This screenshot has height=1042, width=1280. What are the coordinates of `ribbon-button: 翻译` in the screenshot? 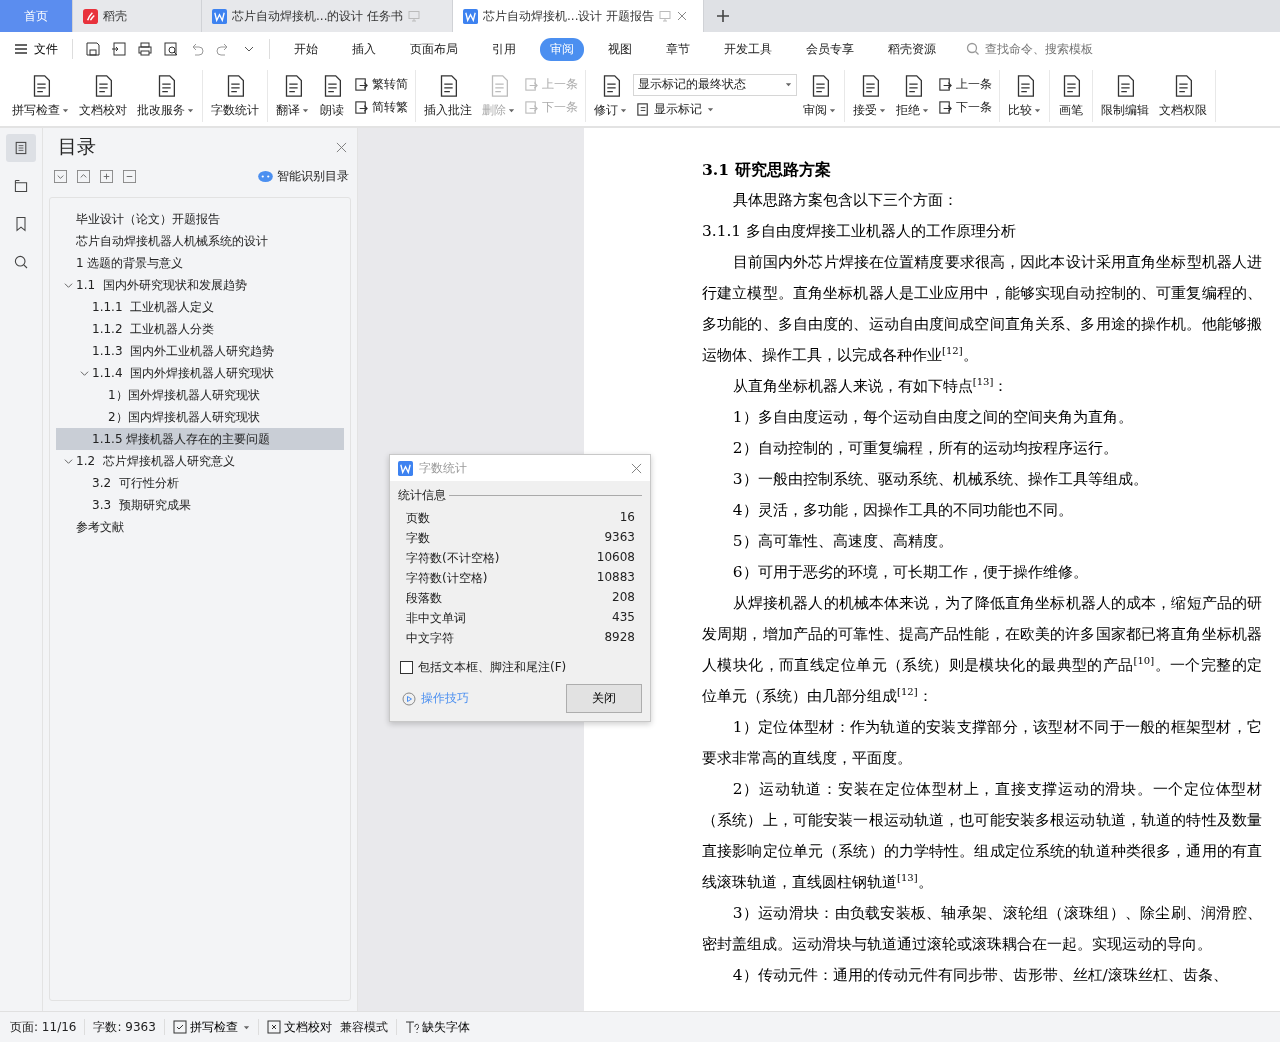 It's located at (292, 96).